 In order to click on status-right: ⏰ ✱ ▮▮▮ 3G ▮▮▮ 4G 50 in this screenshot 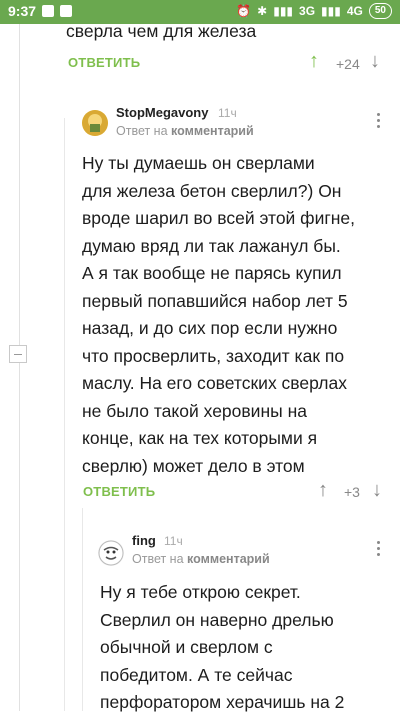, I will do `click(314, 11)`.